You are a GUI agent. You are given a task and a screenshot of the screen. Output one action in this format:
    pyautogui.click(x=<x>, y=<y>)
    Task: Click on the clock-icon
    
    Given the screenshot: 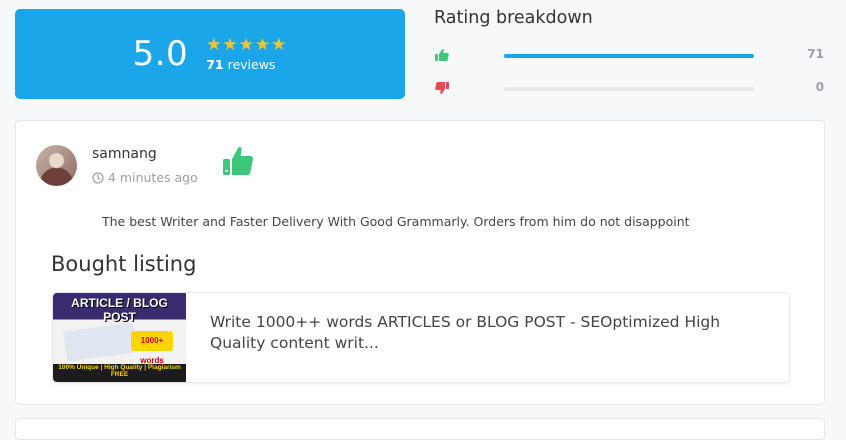 What is the action you would take?
    pyautogui.click(x=98, y=177)
    